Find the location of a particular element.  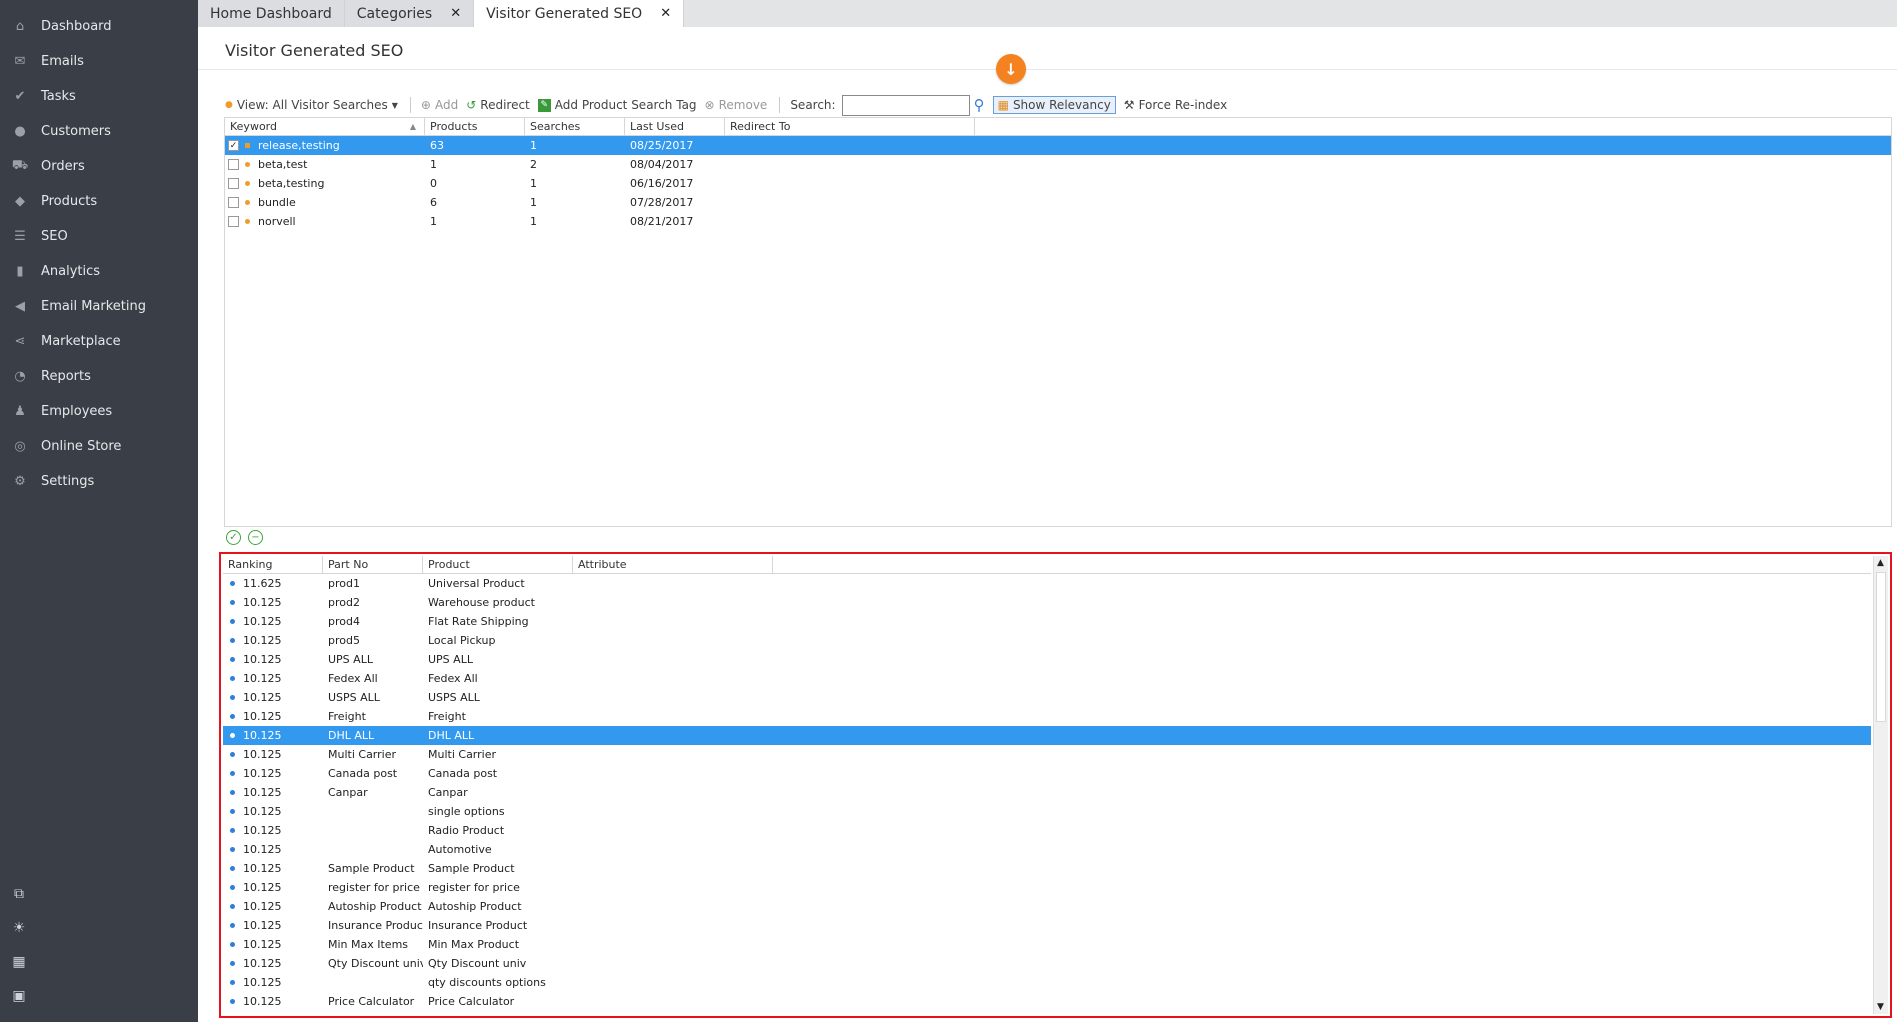

scroll-up-icon: ▲ is located at coordinates (1880, 563).